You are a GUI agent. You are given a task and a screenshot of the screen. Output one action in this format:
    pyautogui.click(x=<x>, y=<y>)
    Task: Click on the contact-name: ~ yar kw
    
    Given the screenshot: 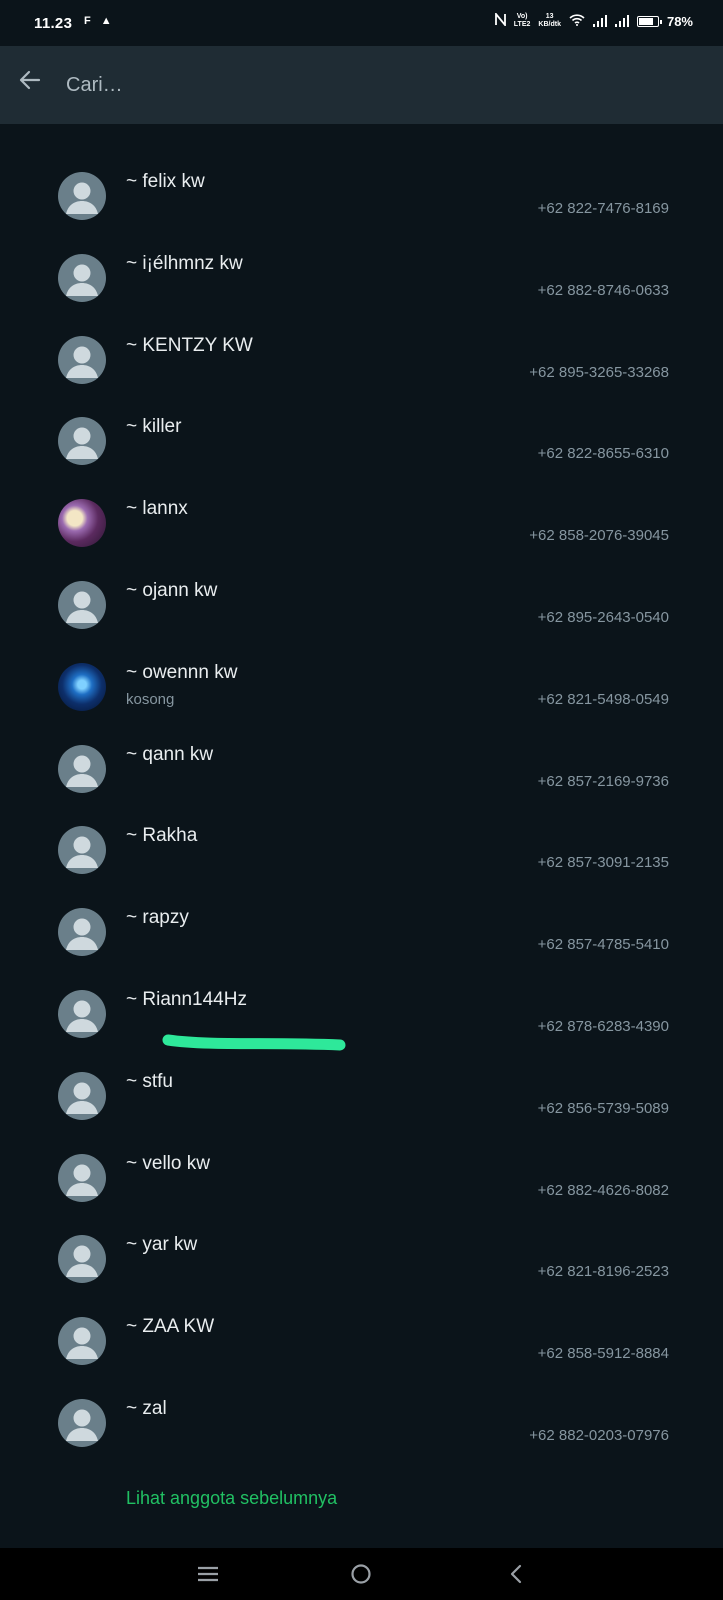 What is the action you would take?
    pyautogui.click(x=162, y=1245)
    